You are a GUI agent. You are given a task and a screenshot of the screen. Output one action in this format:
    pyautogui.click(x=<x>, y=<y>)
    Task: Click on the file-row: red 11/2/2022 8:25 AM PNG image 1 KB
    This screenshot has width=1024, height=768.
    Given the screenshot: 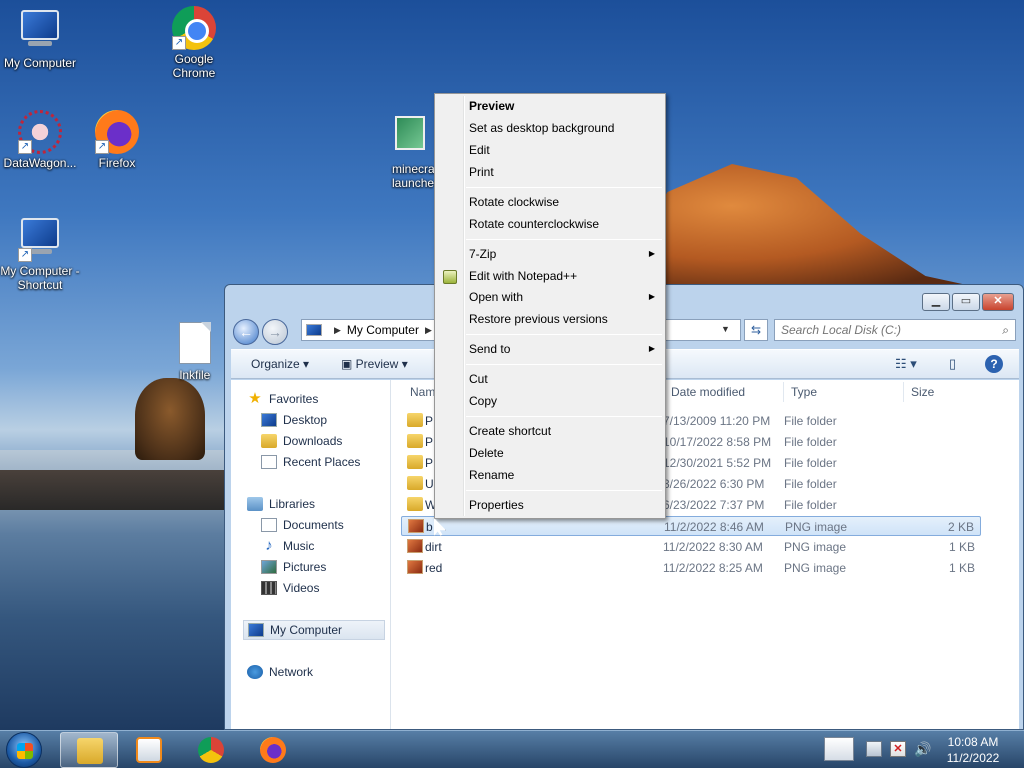 What is the action you would take?
    pyautogui.click(x=691, y=568)
    